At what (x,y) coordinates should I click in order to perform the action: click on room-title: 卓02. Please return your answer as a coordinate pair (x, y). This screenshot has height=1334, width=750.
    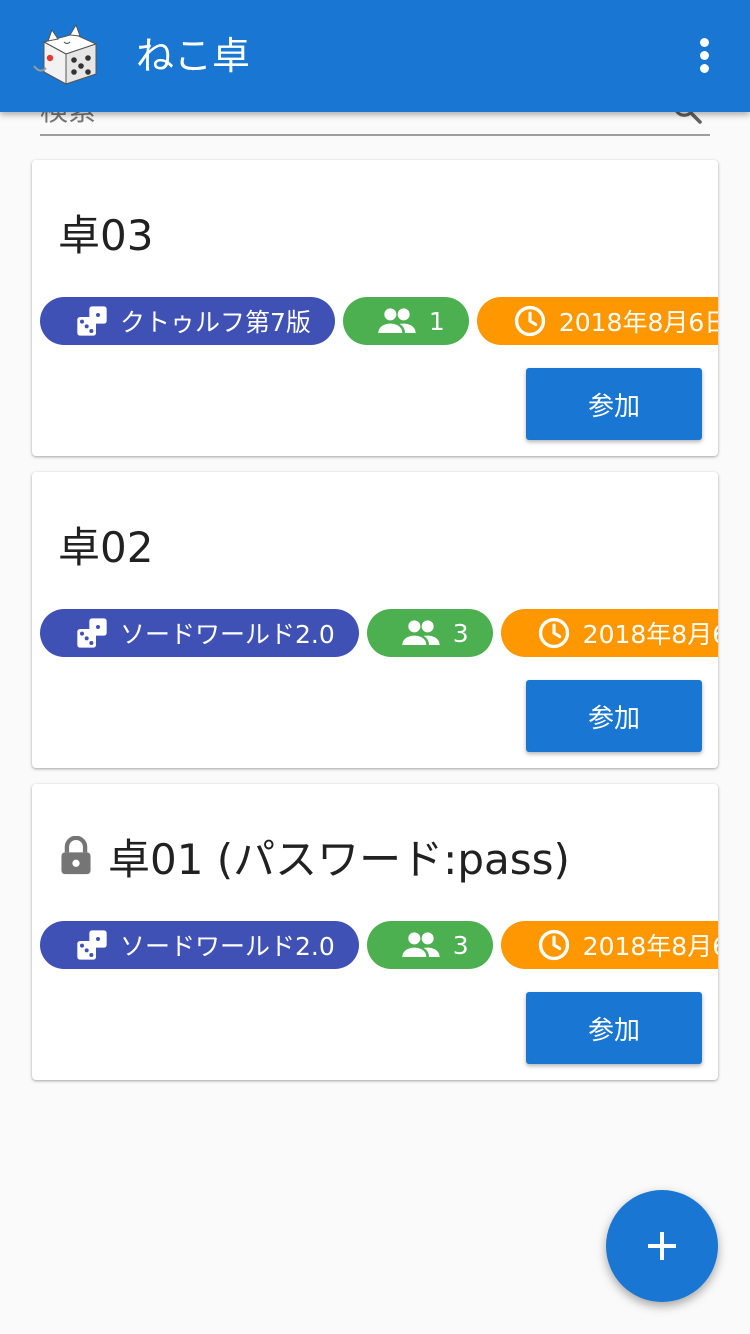
    Looking at the image, I should click on (105, 544).